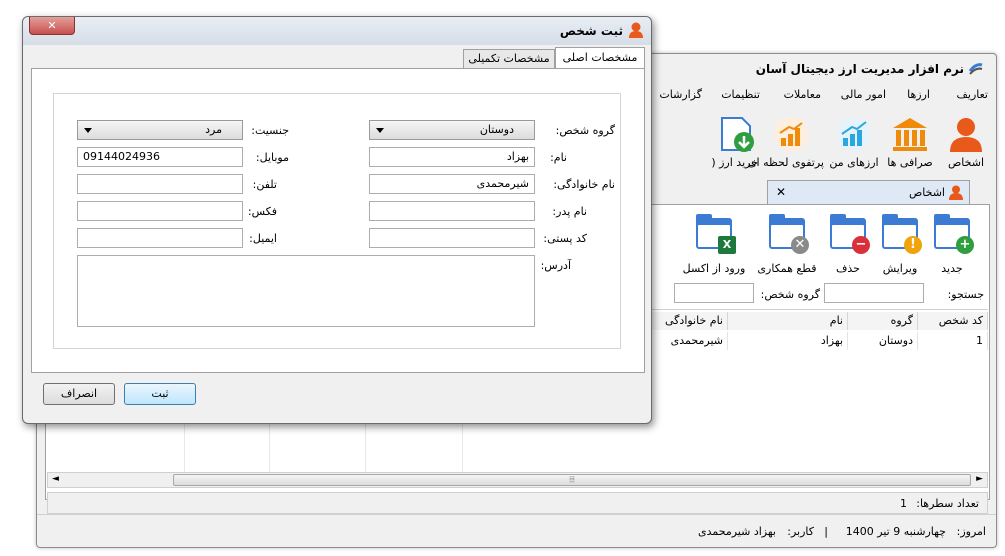  Describe the element at coordinates (953, 321) in the screenshot. I see `grid-header-code: کد شخص` at that location.